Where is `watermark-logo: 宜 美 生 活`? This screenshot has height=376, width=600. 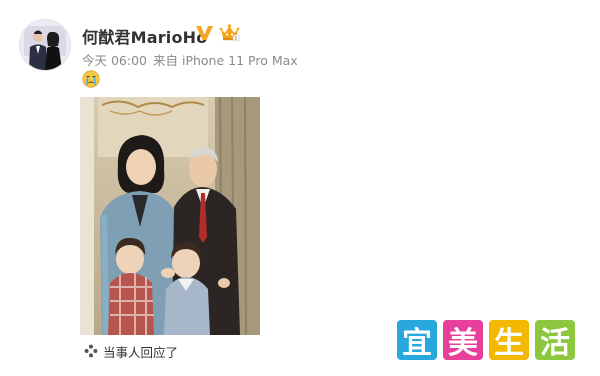
watermark-logo: 宜 美 生 活 is located at coordinates (486, 340).